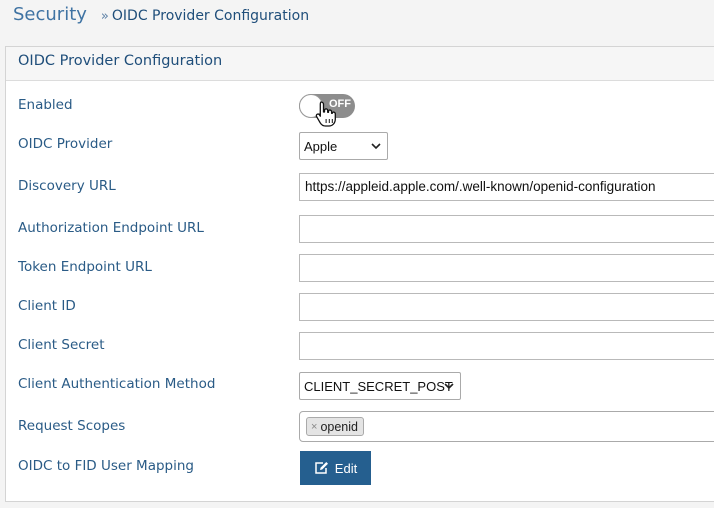 Image resolution: width=714 pixels, height=508 pixels. What do you see at coordinates (117, 384) in the screenshot?
I see `client-auth-method-label: Client Authentication Method` at bounding box center [117, 384].